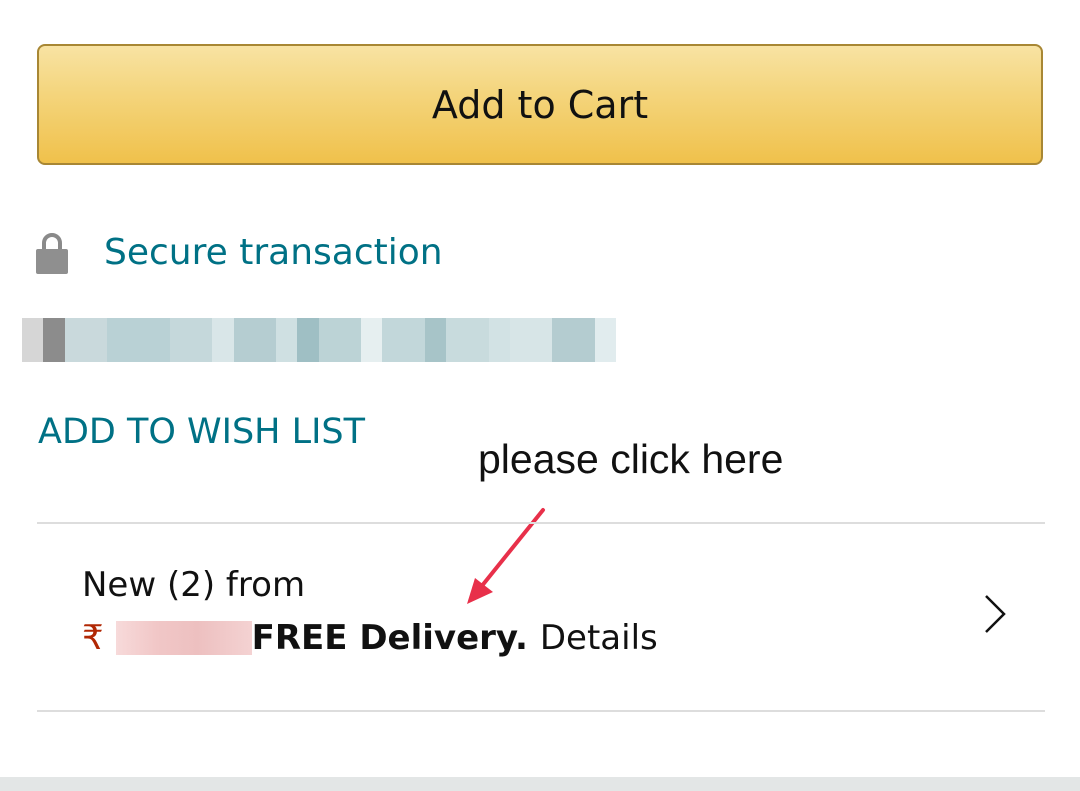 The height and width of the screenshot is (791, 1080). I want to click on redacted-text, so click(319, 340).